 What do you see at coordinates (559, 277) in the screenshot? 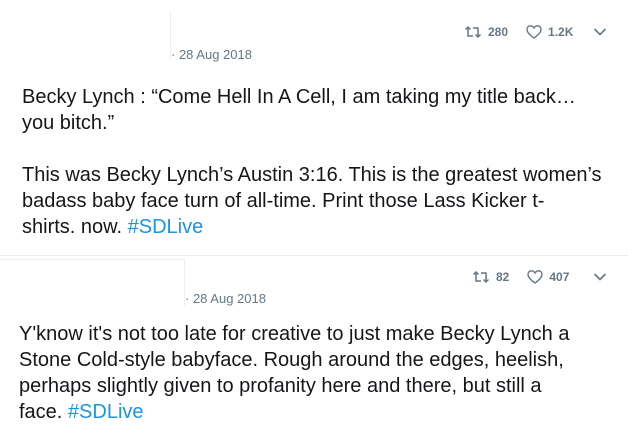
I see `like-count: 407` at bounding box center [559, 277].